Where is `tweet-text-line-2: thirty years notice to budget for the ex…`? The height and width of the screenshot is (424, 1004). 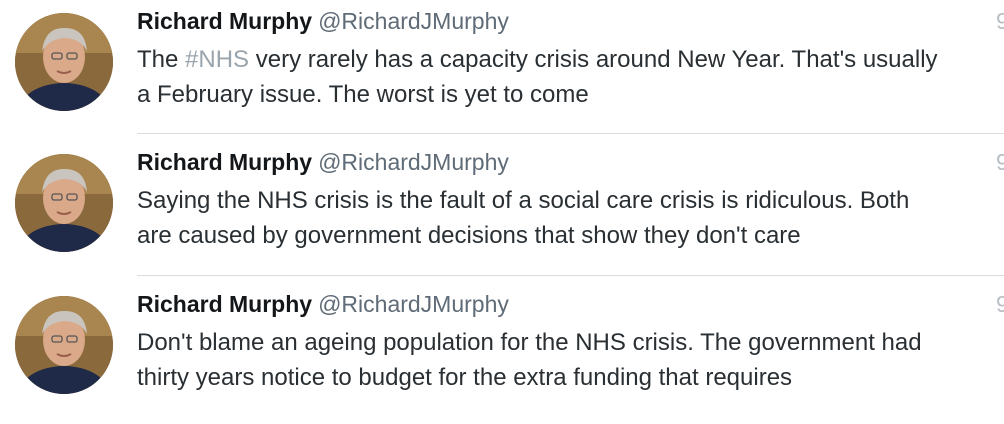 tweet-text-line-2: thirty years notice to budget for the ex… is located at coordinates (465, 377).